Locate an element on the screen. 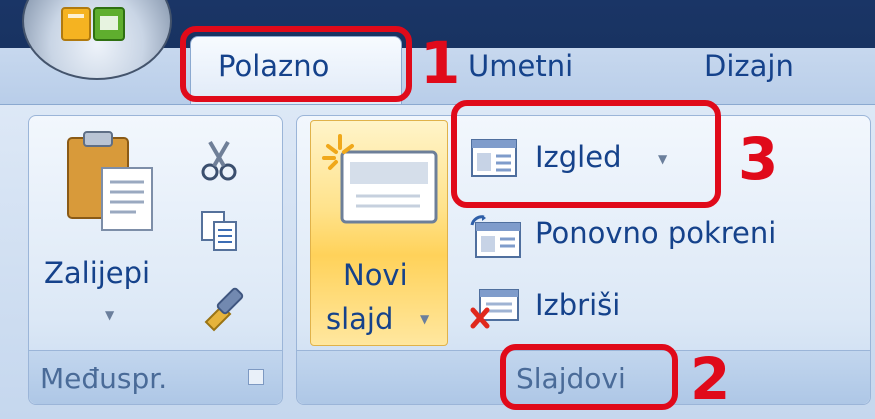 This screenshot has width=875, height=419. copy-icon is located at coordinates (220, 230).